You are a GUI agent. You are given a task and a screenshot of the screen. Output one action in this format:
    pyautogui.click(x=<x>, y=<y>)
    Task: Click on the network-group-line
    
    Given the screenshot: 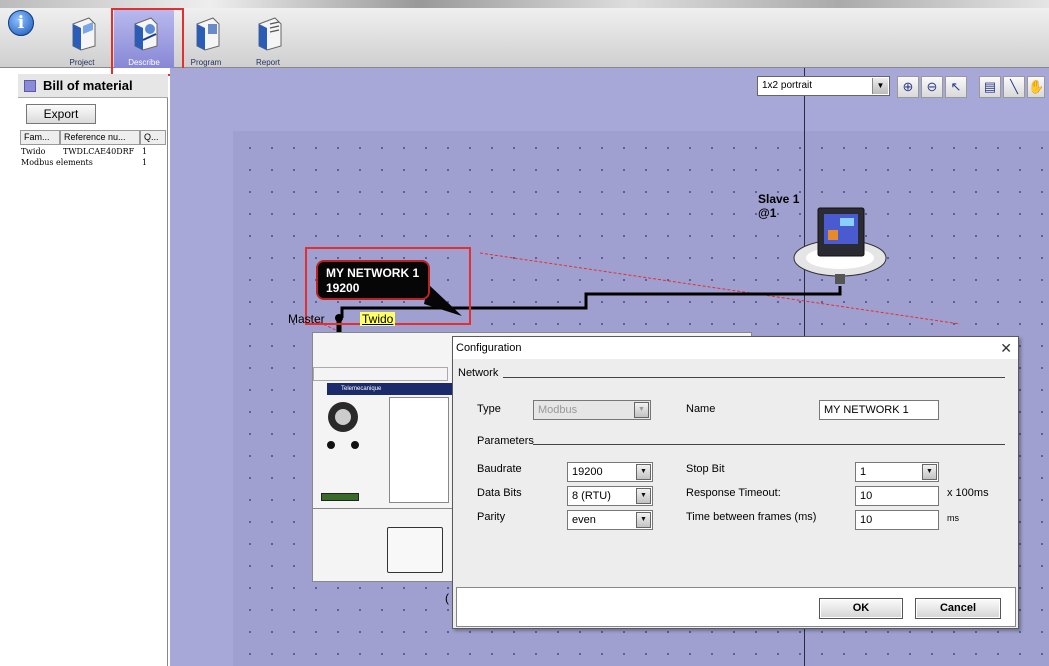 What is the action you would take?
    pyautogui.click(x=754, y=377)
    